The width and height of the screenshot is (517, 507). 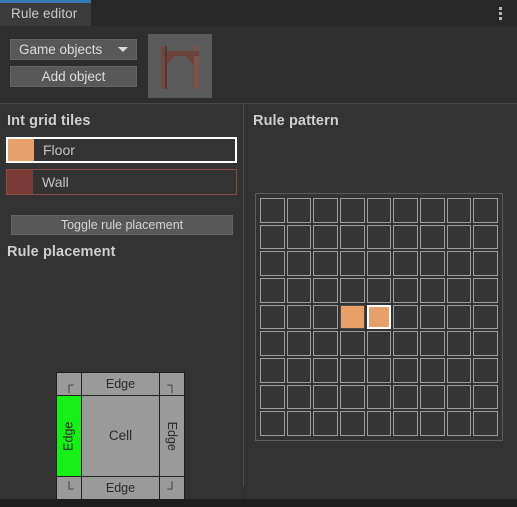 I want to click on int-grid-tile-floor: Floor, so click(x=121, y=150).